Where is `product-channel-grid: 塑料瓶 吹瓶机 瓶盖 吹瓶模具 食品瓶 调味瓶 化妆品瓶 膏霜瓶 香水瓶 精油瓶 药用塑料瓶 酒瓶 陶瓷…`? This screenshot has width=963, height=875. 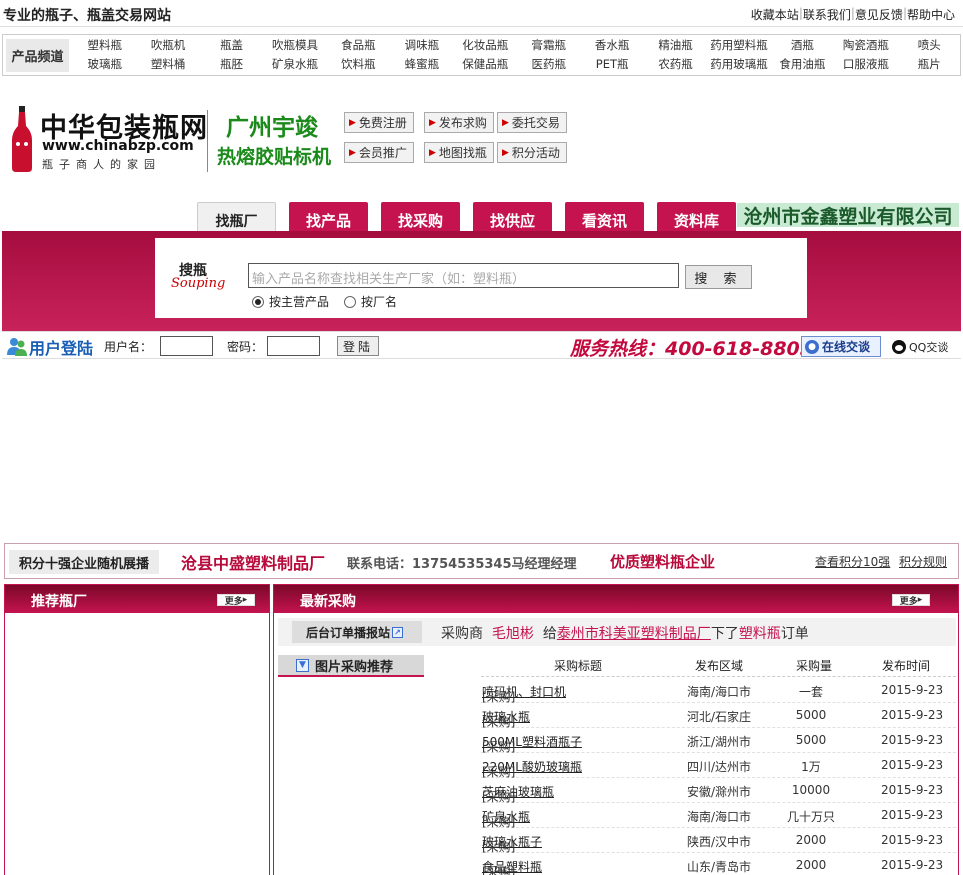
product-channel-grid: 塑料瓶 吹瓶机 瓶盖 吹瓶模具 食品瓶 调味瓶 化妆品瓶 膏霜瓶 香水瓶 精油瓶 药用塑料瓶 酒瓶 陶瓷… is located at coordinates (517, 55).